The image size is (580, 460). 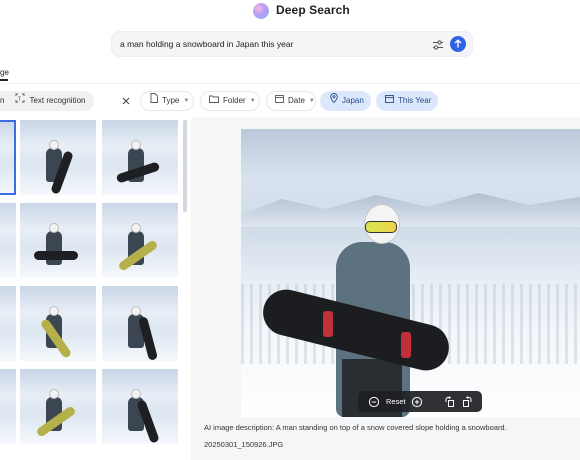 I want to click on chip-label: Text recognition, so click(x=57, y=100).